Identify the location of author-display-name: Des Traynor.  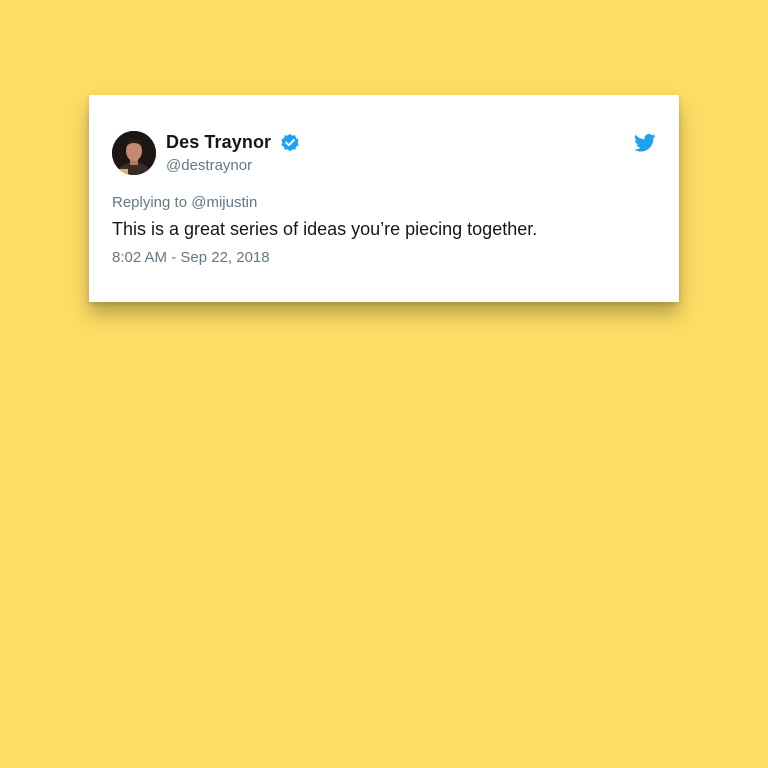
(218, 142).